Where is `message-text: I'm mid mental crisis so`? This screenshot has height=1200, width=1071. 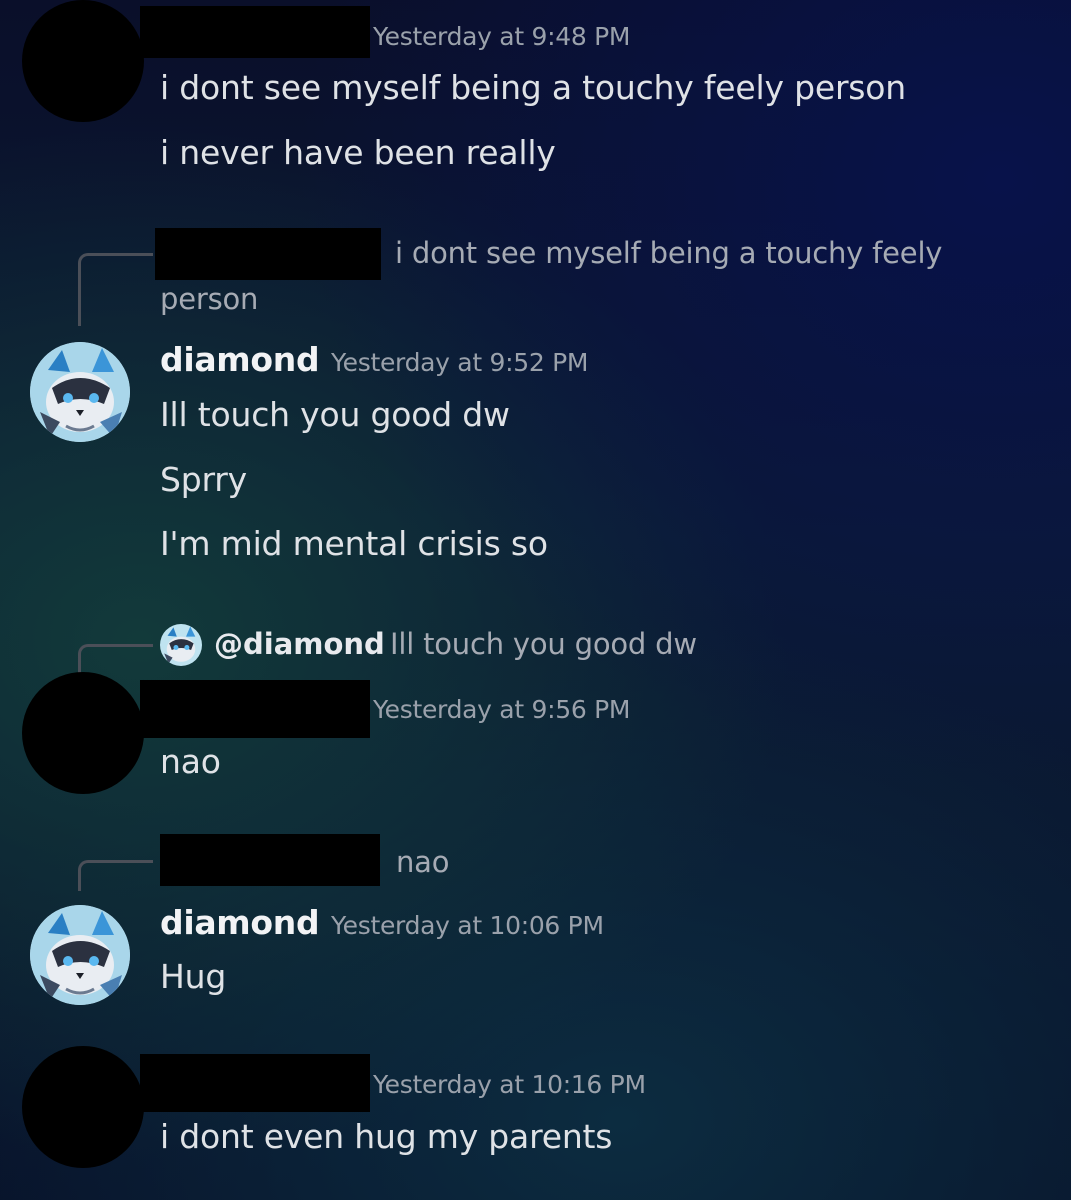 message-text: I'm mid mental crisis so is located at coordinates (354, 543).